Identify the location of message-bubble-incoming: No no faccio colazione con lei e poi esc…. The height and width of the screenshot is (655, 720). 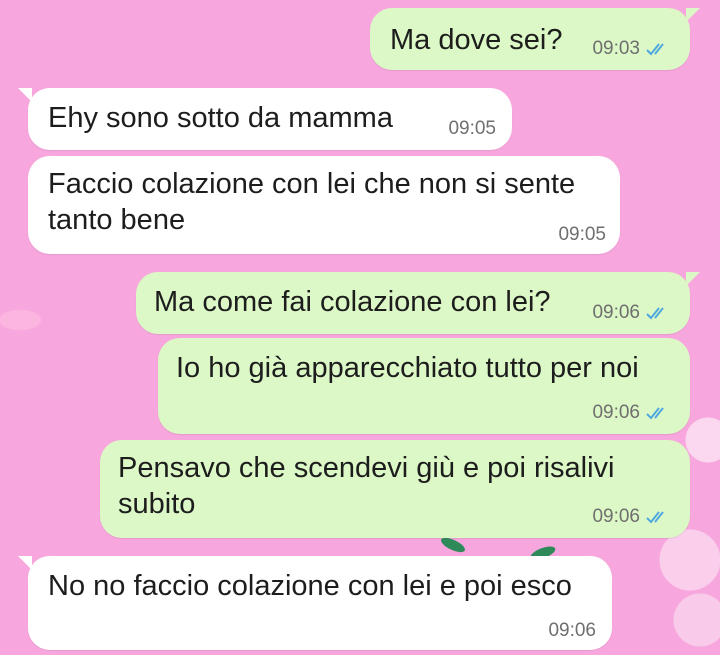
(315, 603).